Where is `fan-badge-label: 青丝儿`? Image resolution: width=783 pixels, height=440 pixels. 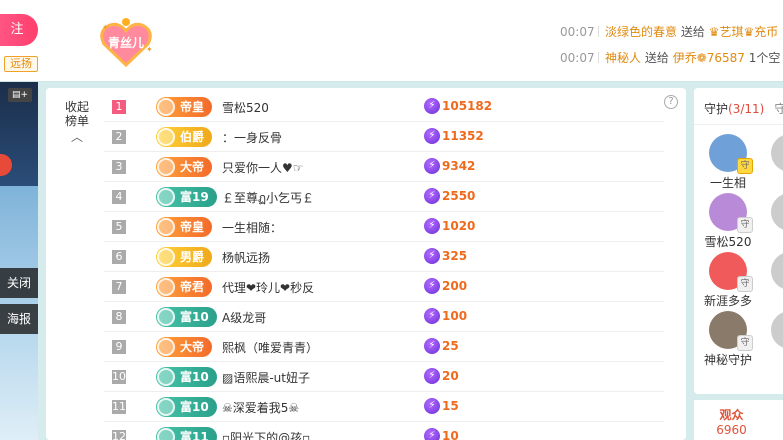
fan-badge-label: 青丝儿 is located at coordinates (125, 43).